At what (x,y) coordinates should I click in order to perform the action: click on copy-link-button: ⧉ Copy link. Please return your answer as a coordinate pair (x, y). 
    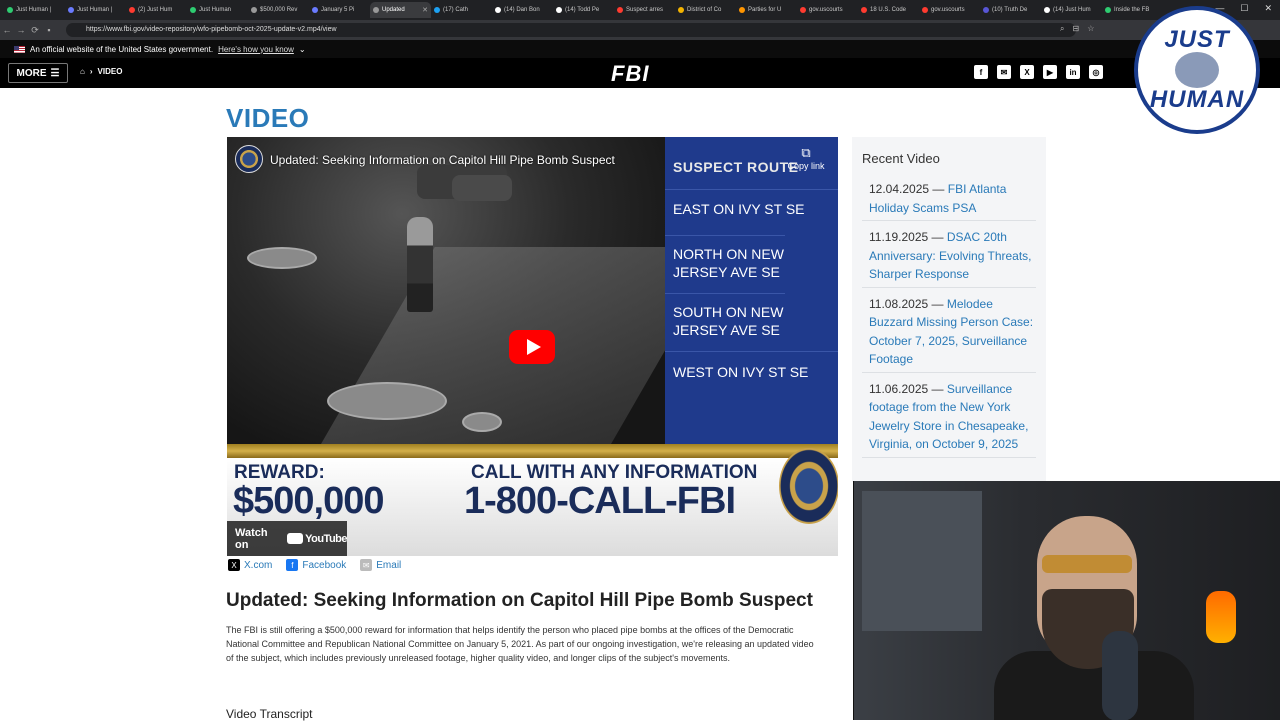
    Looking at the image, I should click on (806, 158).